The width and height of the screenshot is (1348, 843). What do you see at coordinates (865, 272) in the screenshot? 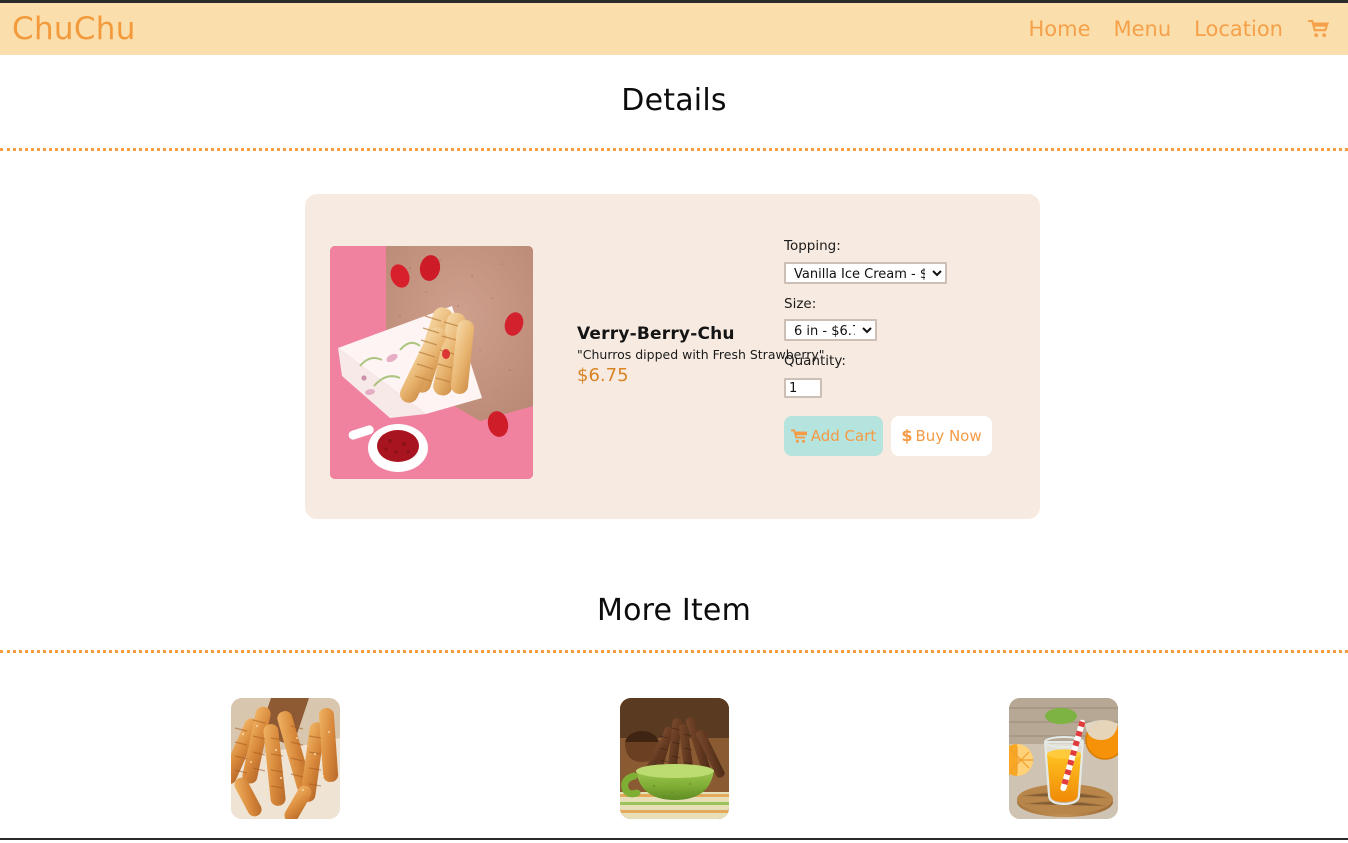
I see `topping-select: Vanilla Ice Cream - $2` at bounding box center [865, 272].